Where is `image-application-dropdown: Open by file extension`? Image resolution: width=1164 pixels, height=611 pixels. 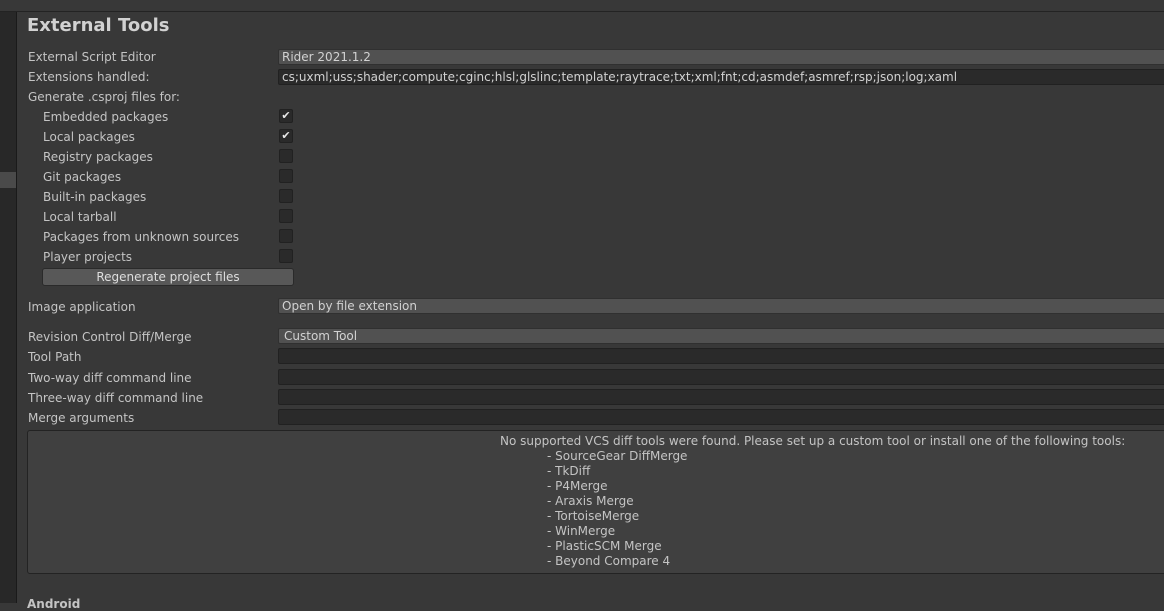 image-application-dropdown: Open by file extension is located at coordinates (721, 306).